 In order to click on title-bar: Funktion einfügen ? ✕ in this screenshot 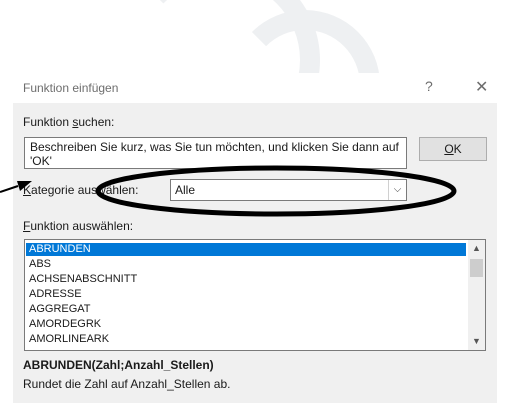, I will do `click(255, 88)`.